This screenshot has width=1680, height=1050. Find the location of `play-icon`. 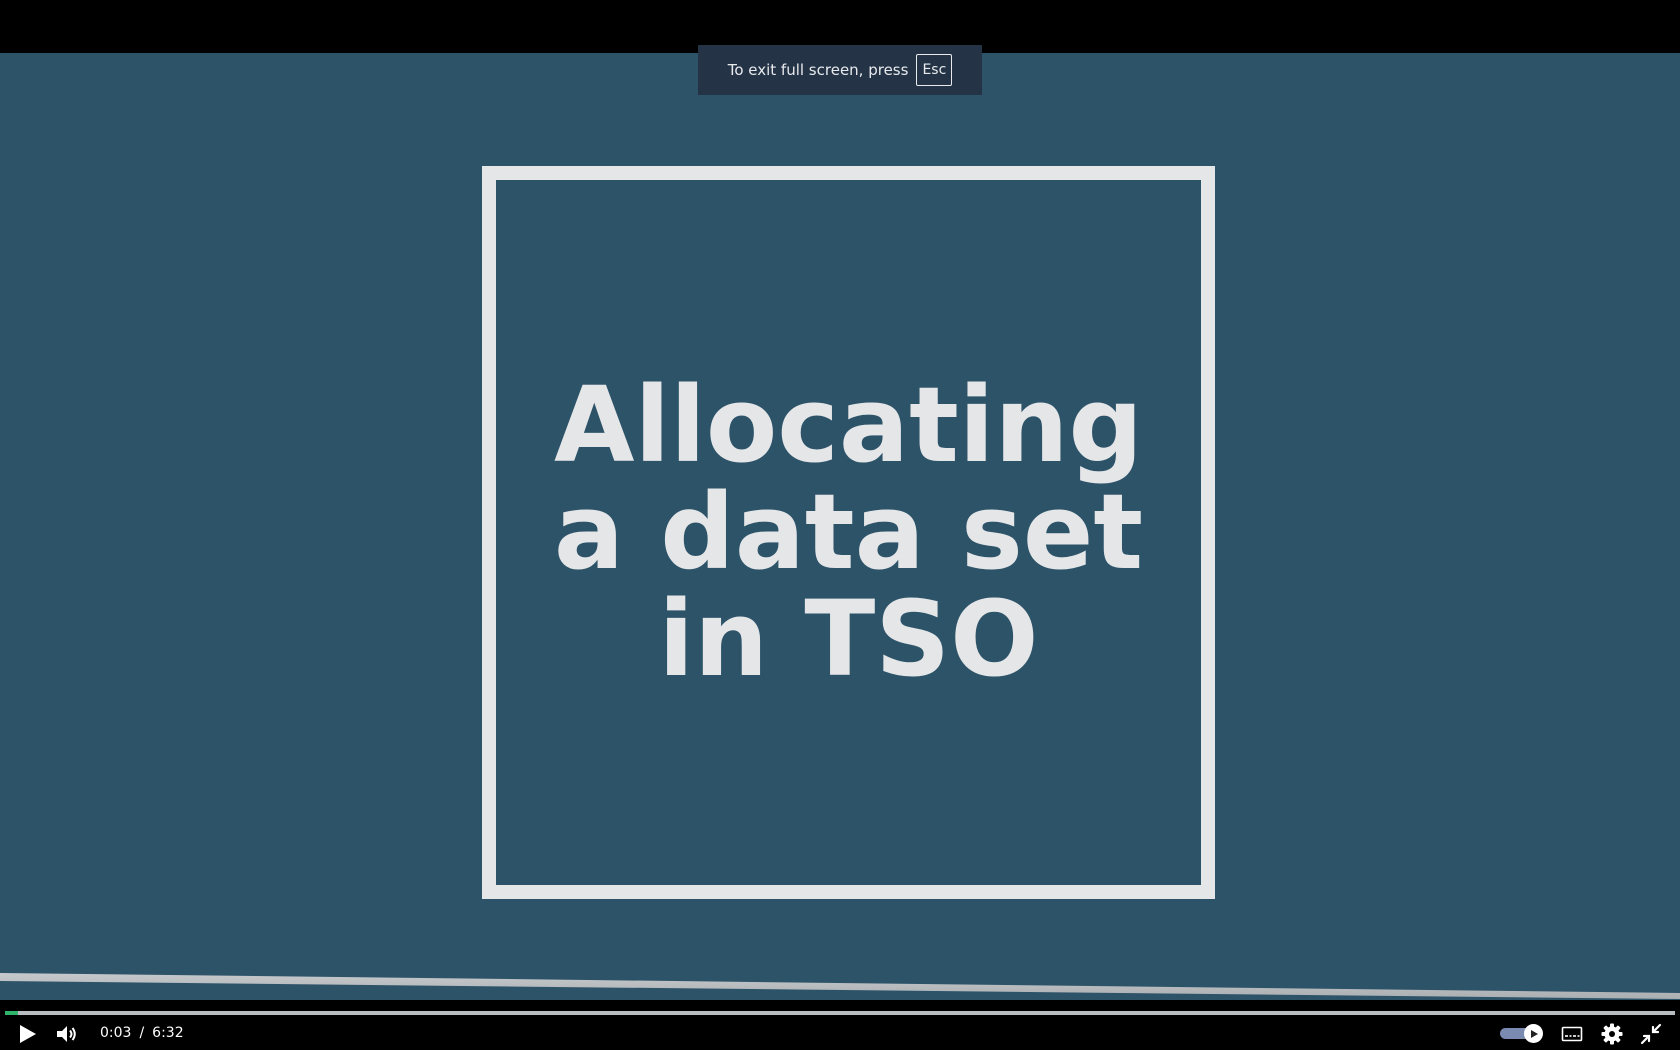

play-icon is located at coordinates (28, 1034).